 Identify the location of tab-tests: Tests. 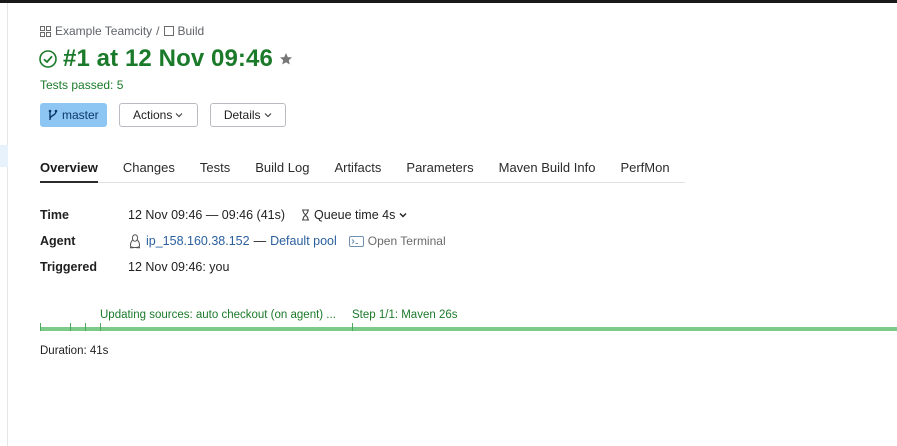
(215, 170).